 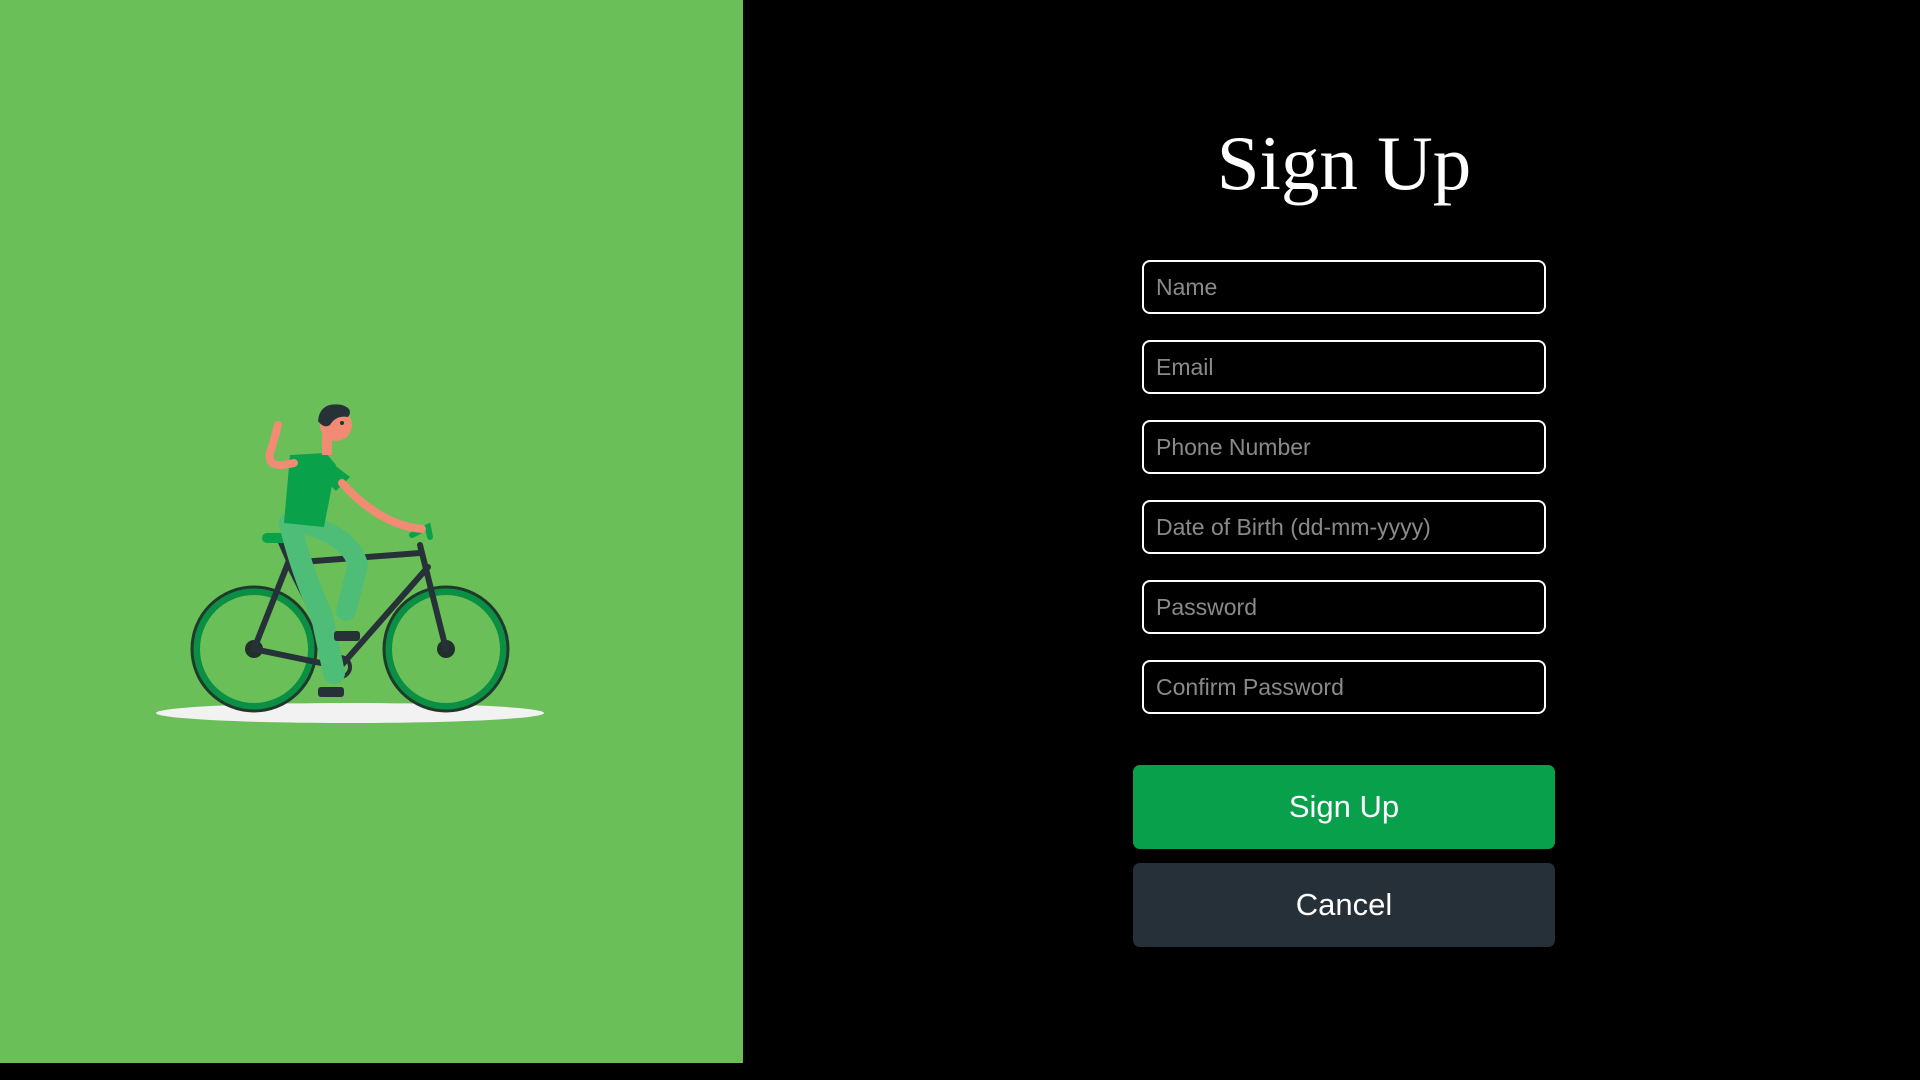 I want to click on sign-up-button: Sign Up, so click(x=1344, y=807).